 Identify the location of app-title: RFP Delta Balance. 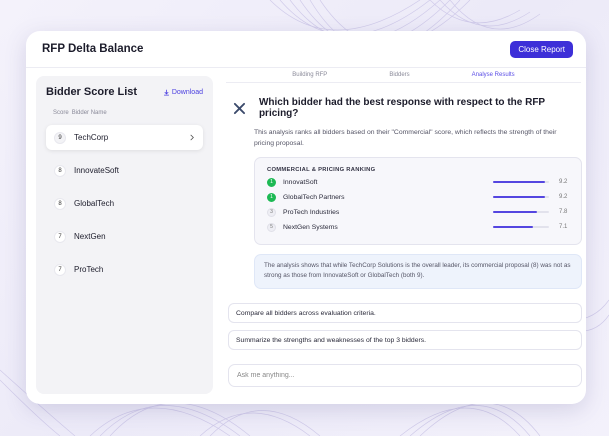
(93, 49).